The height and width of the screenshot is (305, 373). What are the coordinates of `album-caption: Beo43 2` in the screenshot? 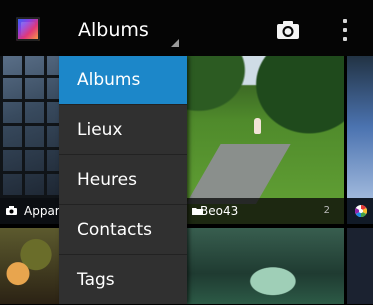 It's located at (265, 211).